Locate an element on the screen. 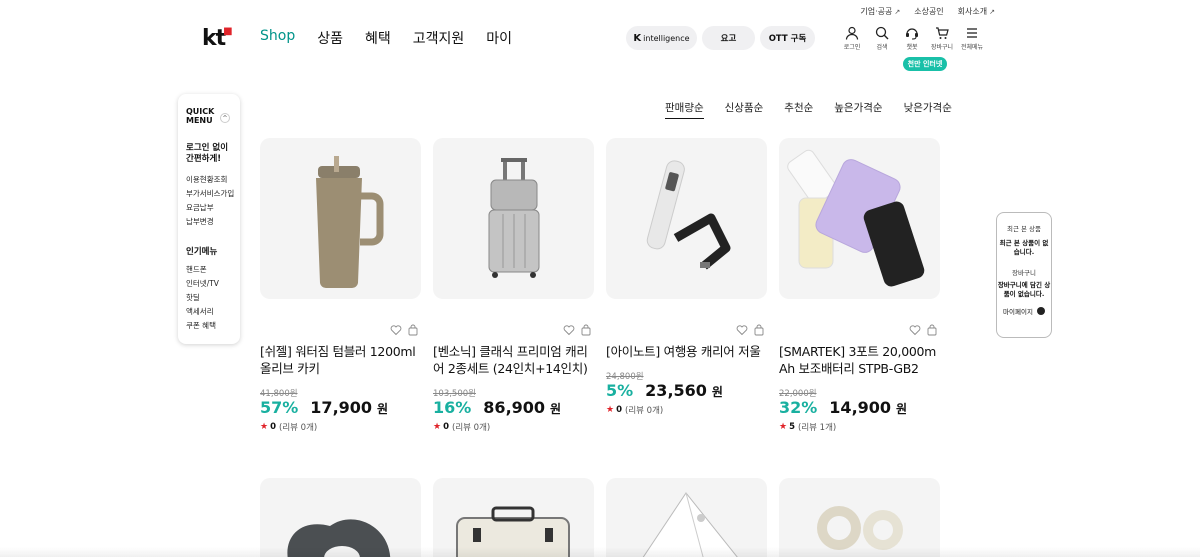 The width and height of the screenshot is (1200, 557). review-count: (리뷰 0개) is located at coordinates (298, 428).